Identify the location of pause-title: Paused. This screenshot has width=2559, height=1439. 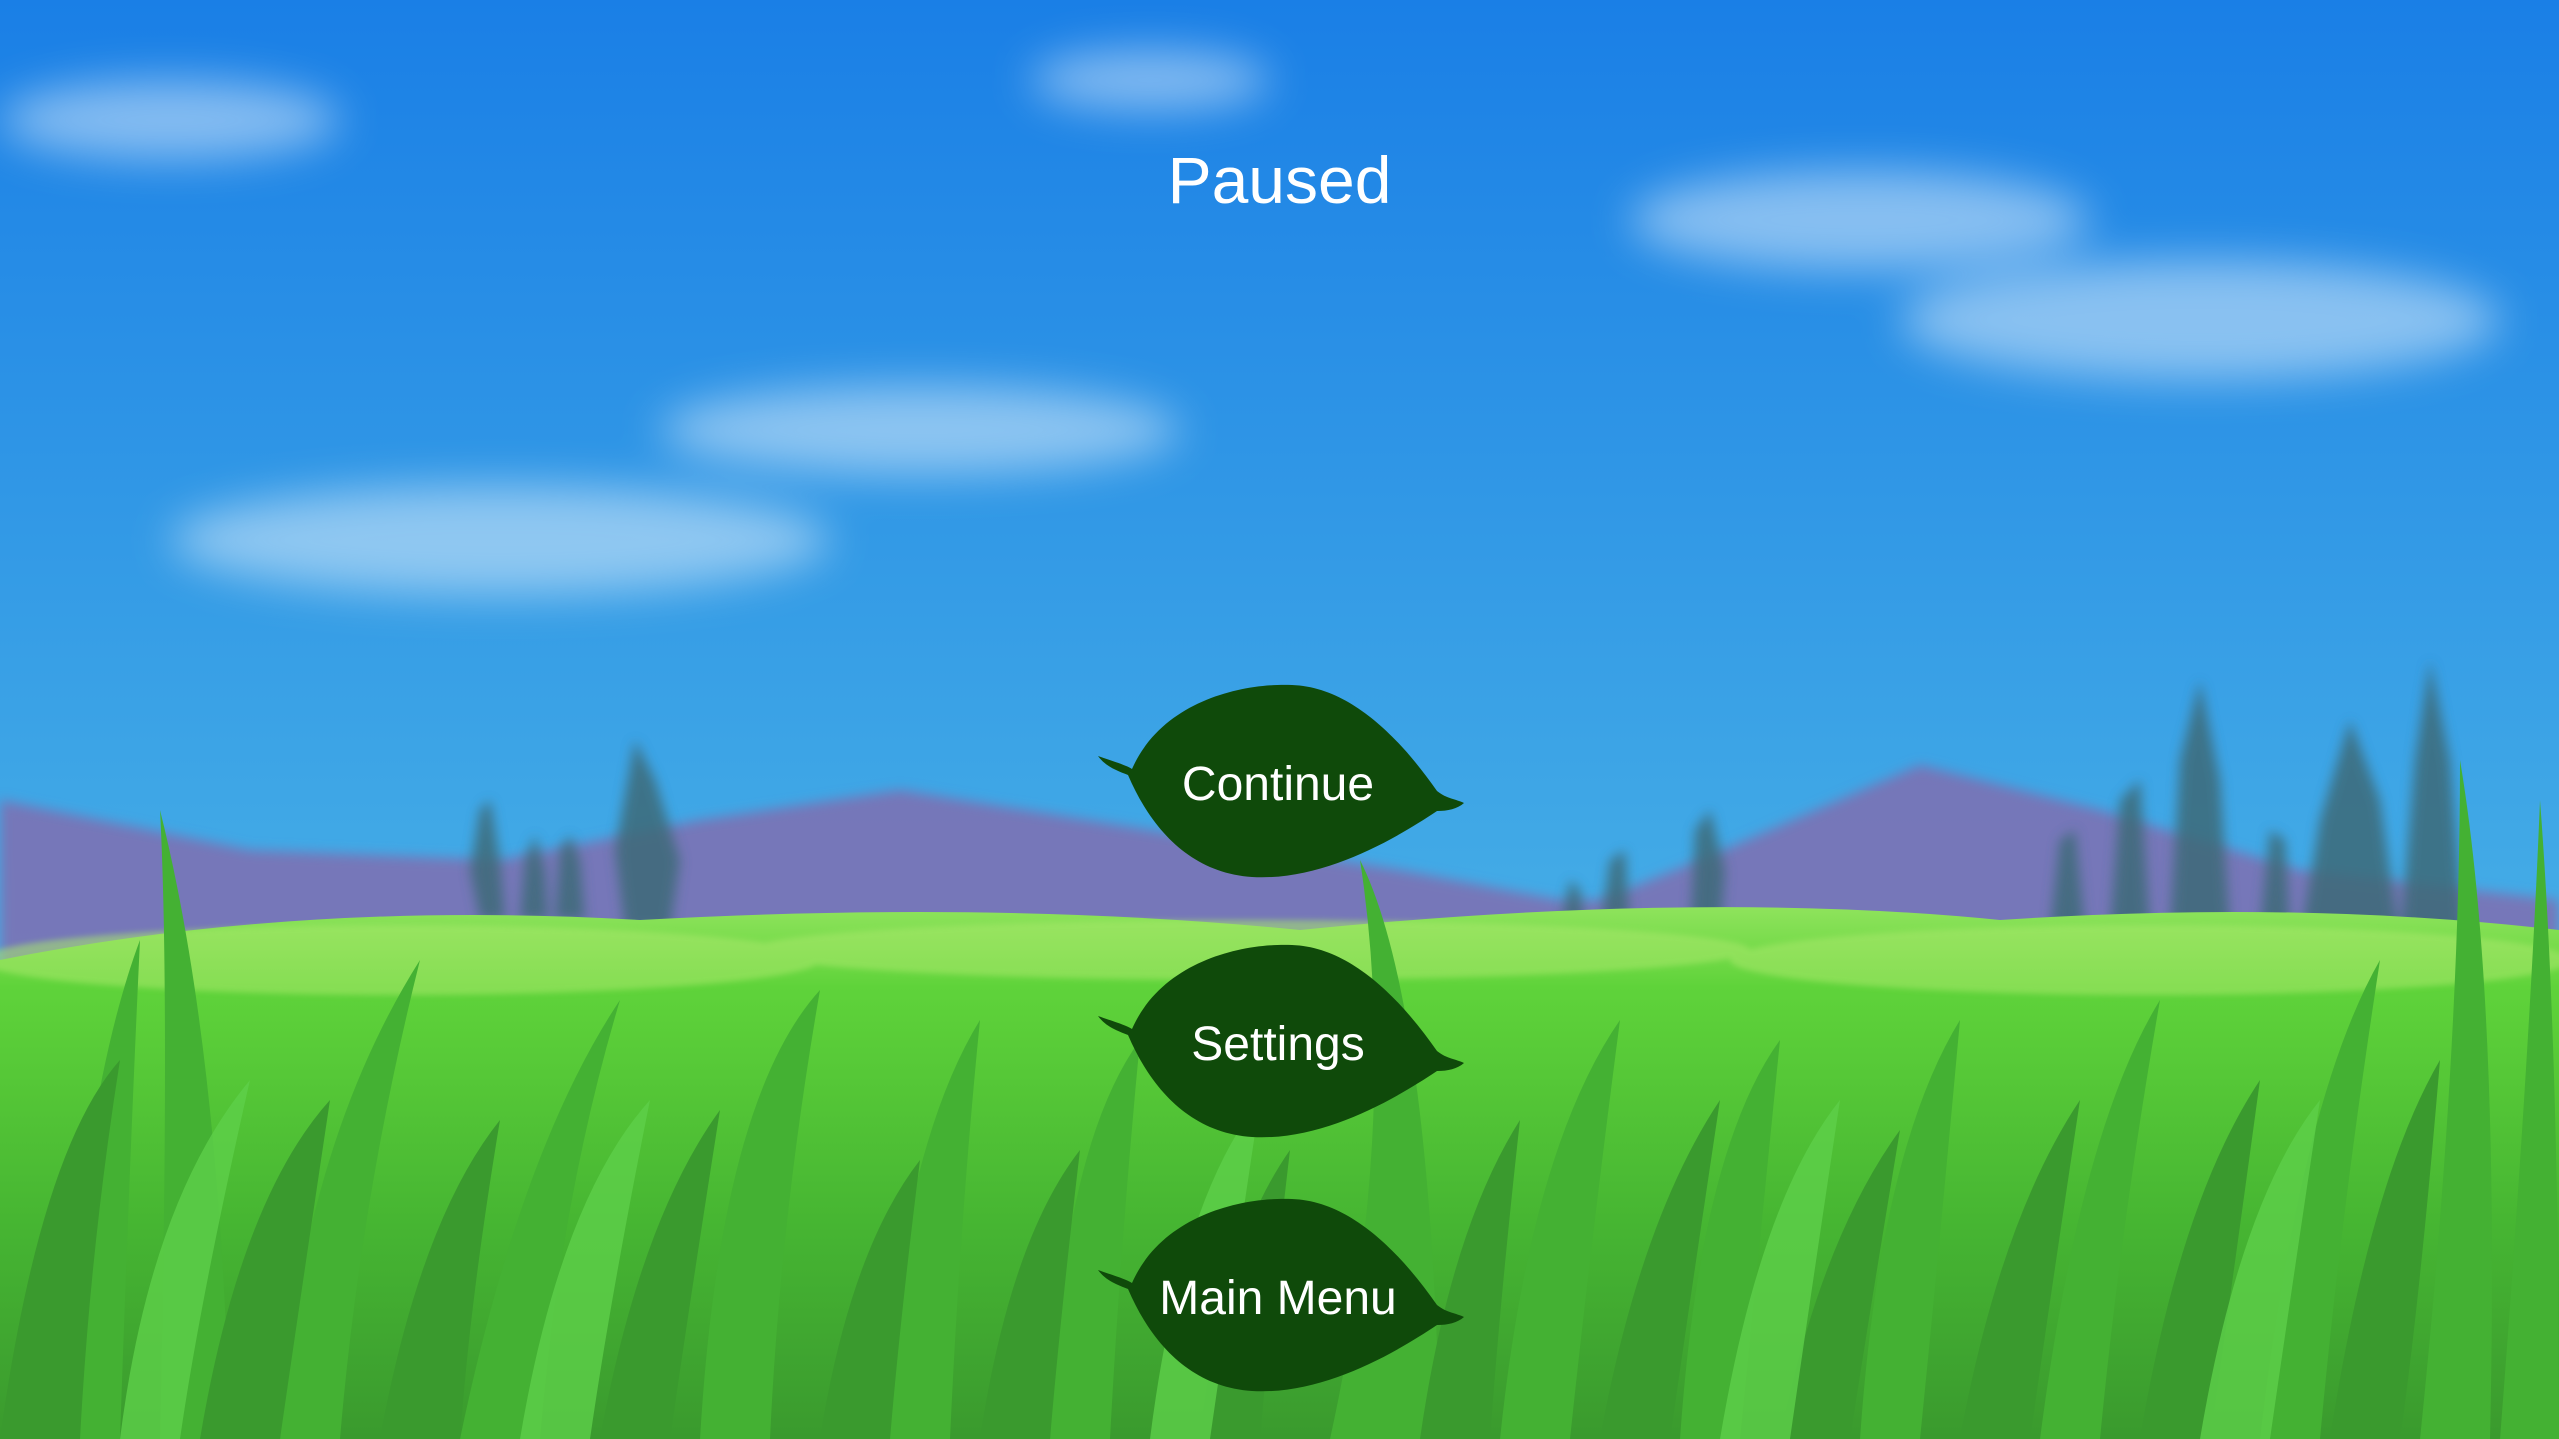
(1279, 180).